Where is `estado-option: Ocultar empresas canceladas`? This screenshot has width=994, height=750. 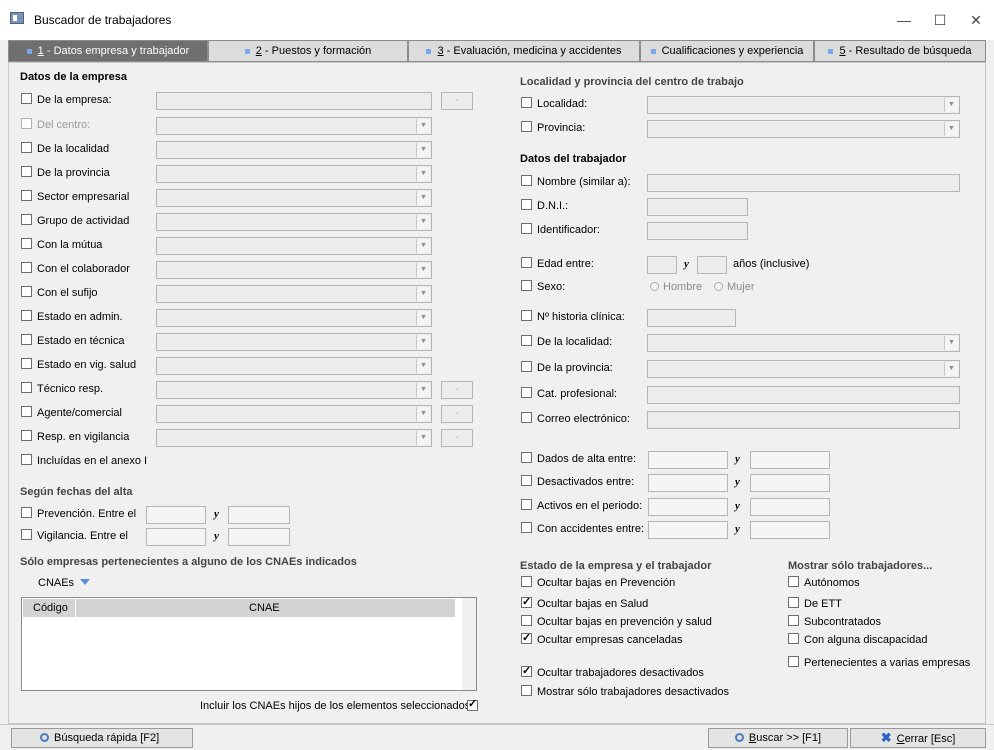
estado-option: Ocultar empresas canceladas is located at coordinates (602, 639).